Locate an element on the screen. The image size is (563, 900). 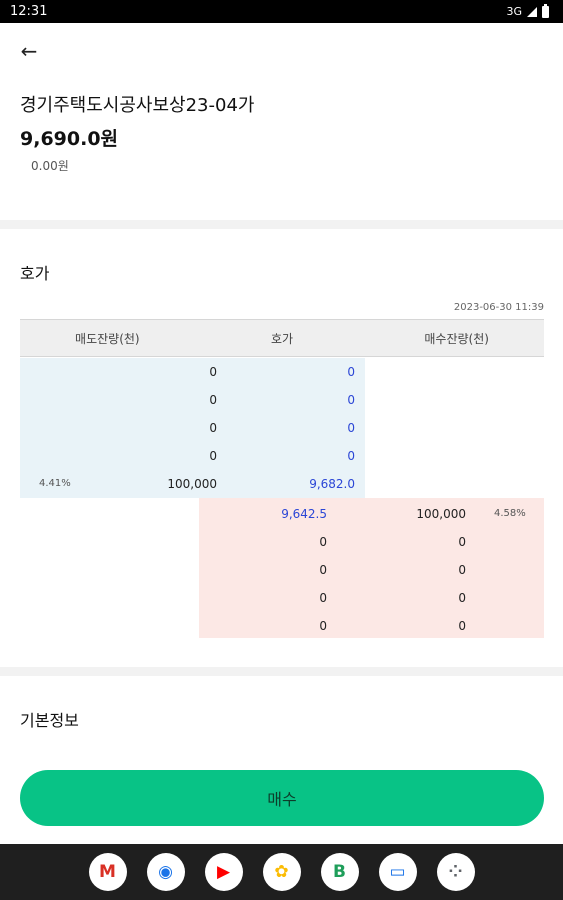
back-button: ← is located at coordinates (29, 51).